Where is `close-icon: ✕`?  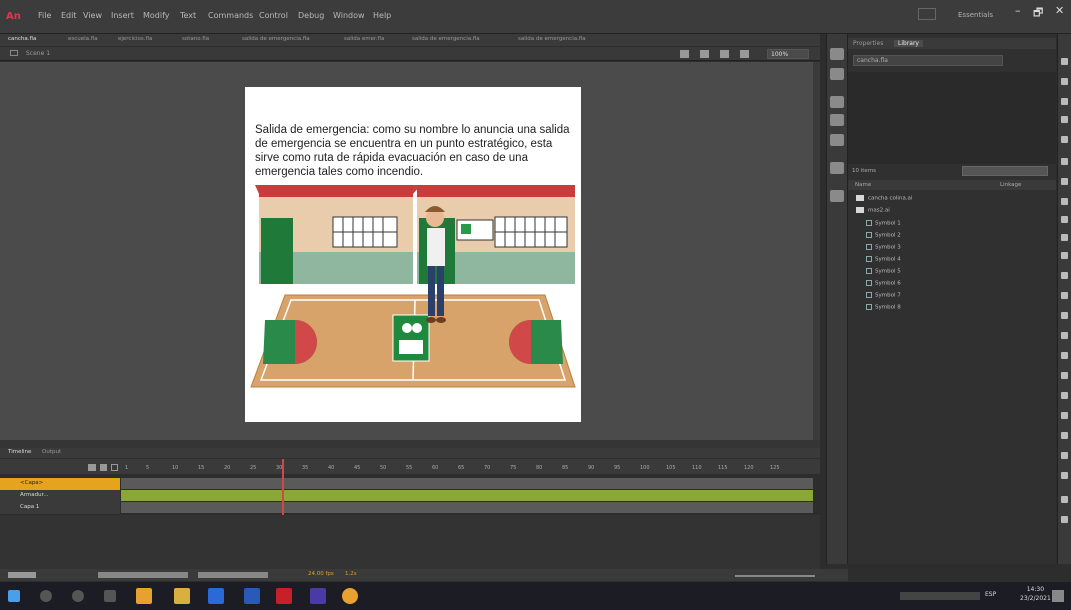 close-icon: ✕ is located at coordinates (1059, 10).